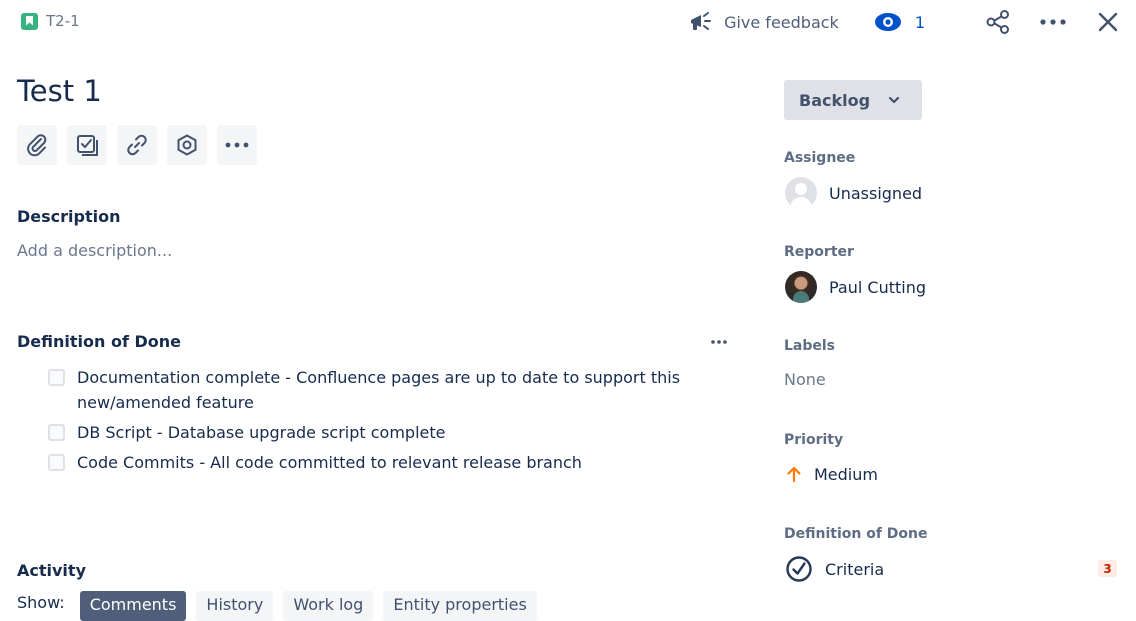 The height and width of the screenshot is (621, 1136). What do you see at coordinates (878, 287) in the screenshot?
I see `reporter-value: Paul Cutting` at bounding box center [878, 287].